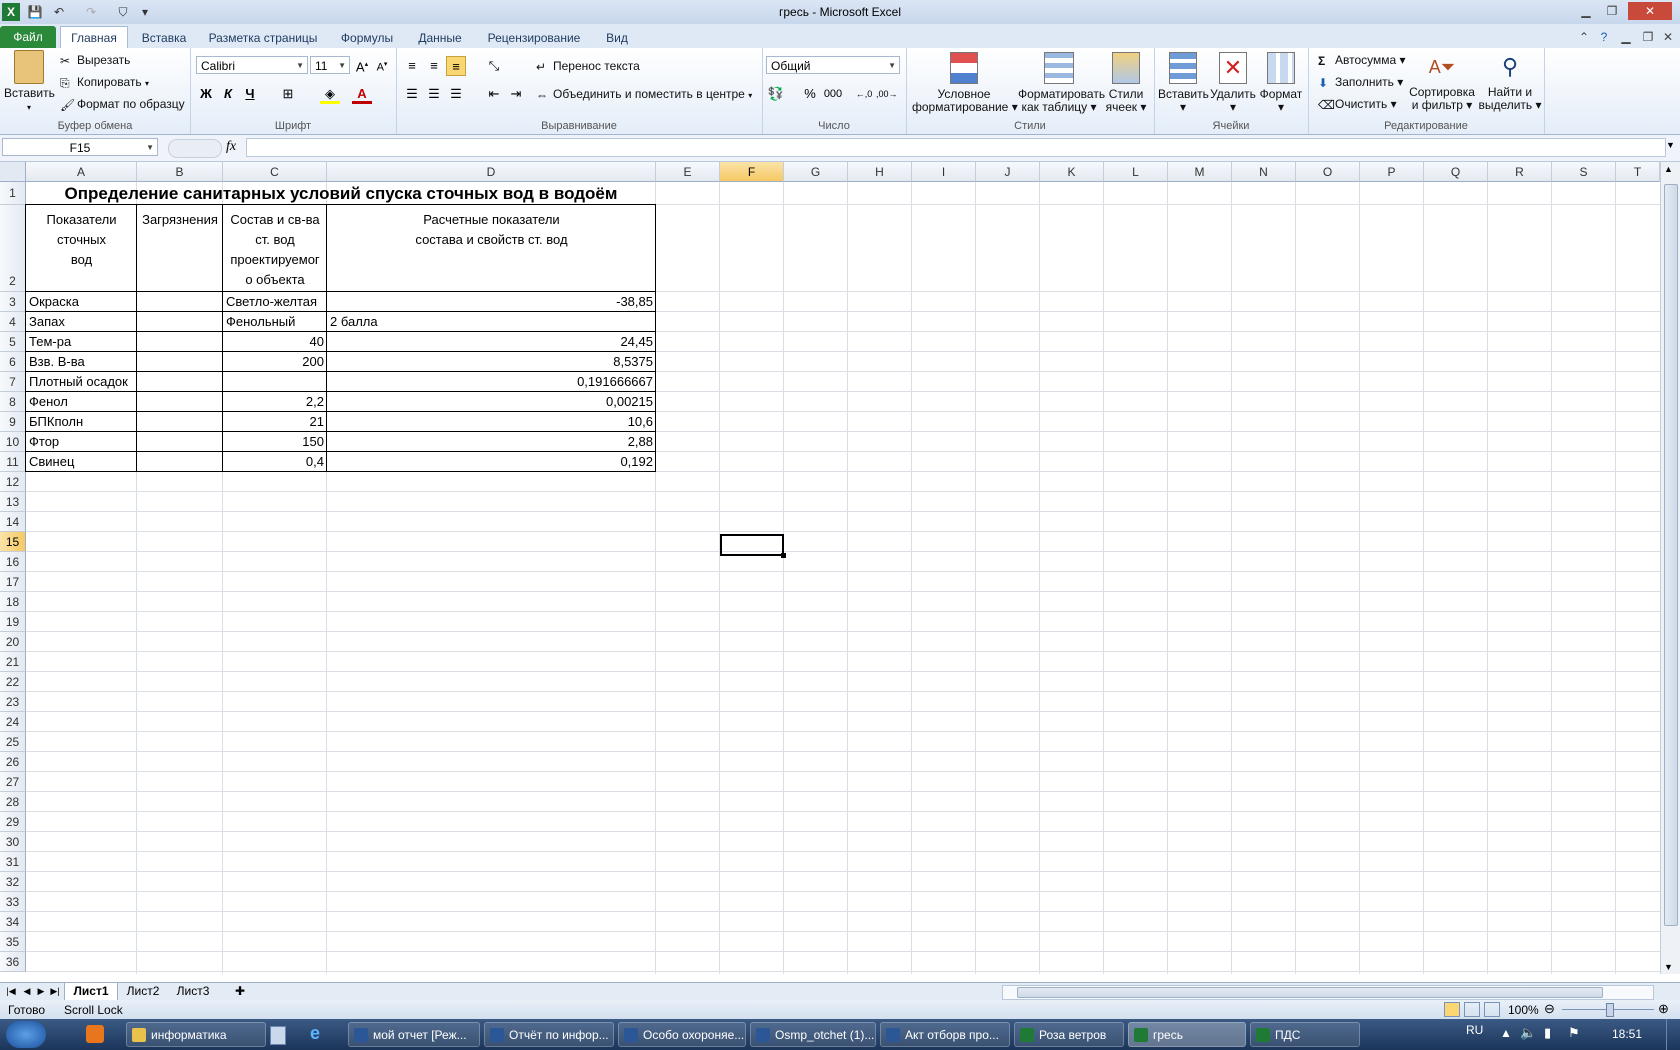 The image size is (1680, 1050). I want to click on new-sheet-icon: ✚, so click(240, 991).